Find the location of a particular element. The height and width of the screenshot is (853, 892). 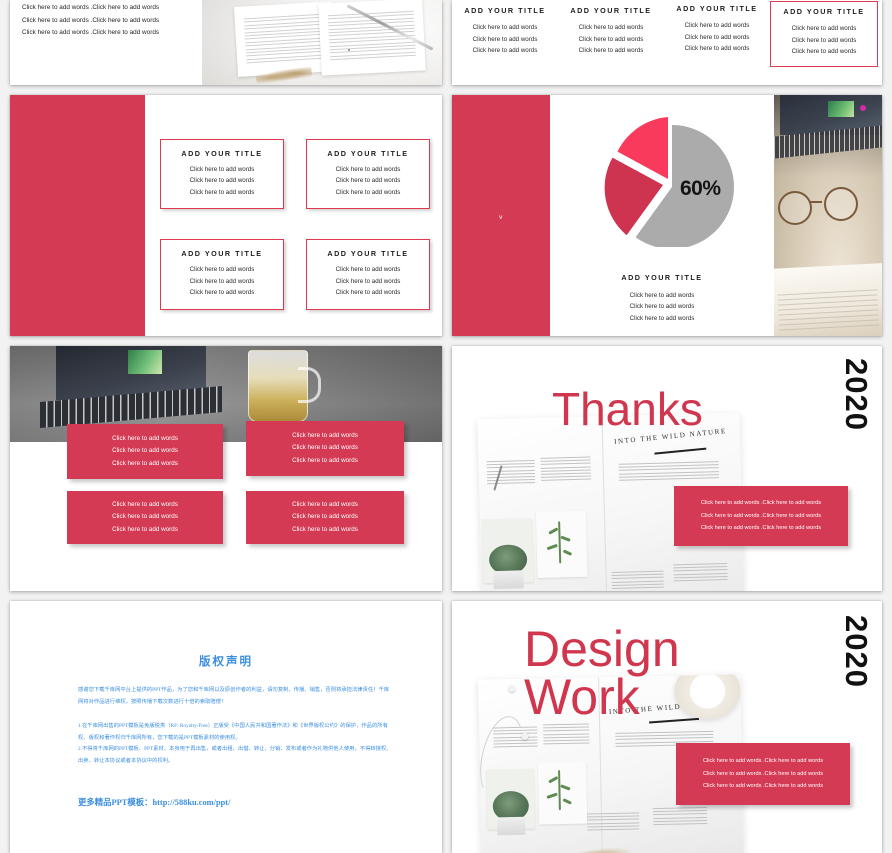

more-templates-link: 更多精品PPT模板：http://588ku.com/ppt/ is located at coordinates (154, 802).